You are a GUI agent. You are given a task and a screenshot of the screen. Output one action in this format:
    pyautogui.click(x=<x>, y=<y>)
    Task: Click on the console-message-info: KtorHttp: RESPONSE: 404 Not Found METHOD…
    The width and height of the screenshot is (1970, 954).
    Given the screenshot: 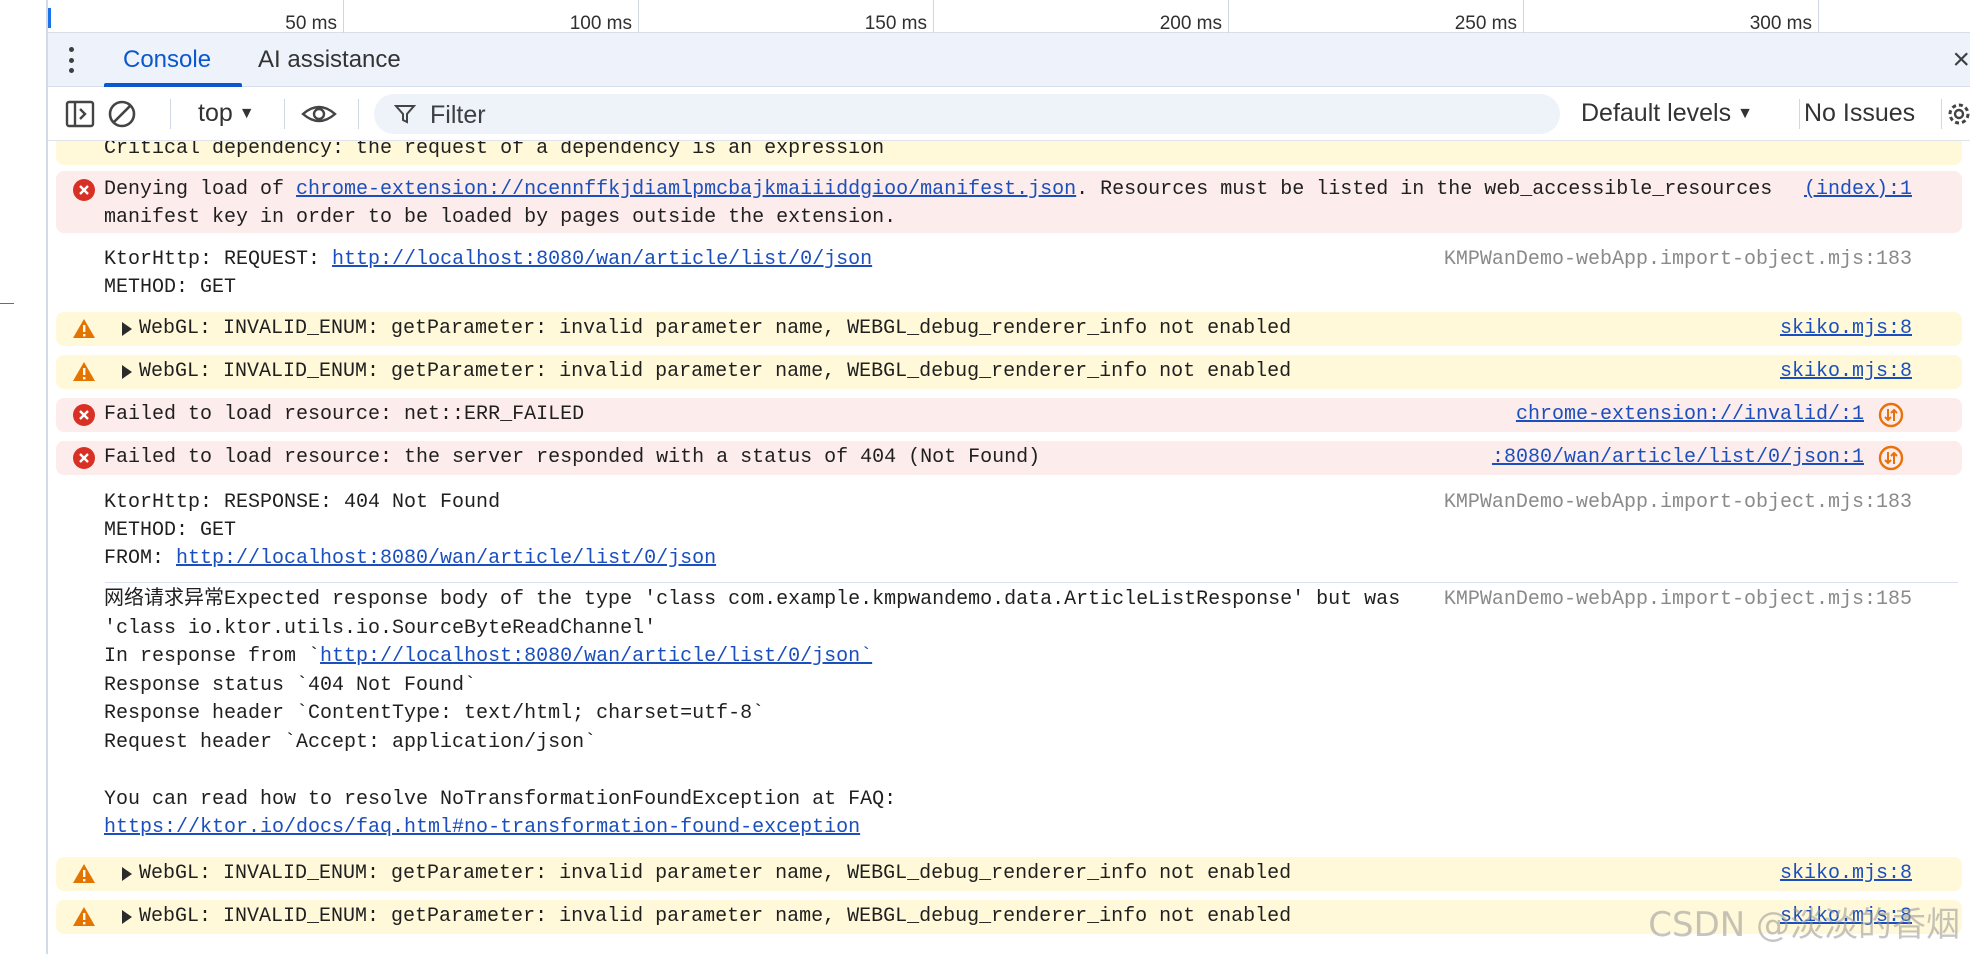 What is the action you would take?
    pyautogui.click(x=1009, y=530)
    